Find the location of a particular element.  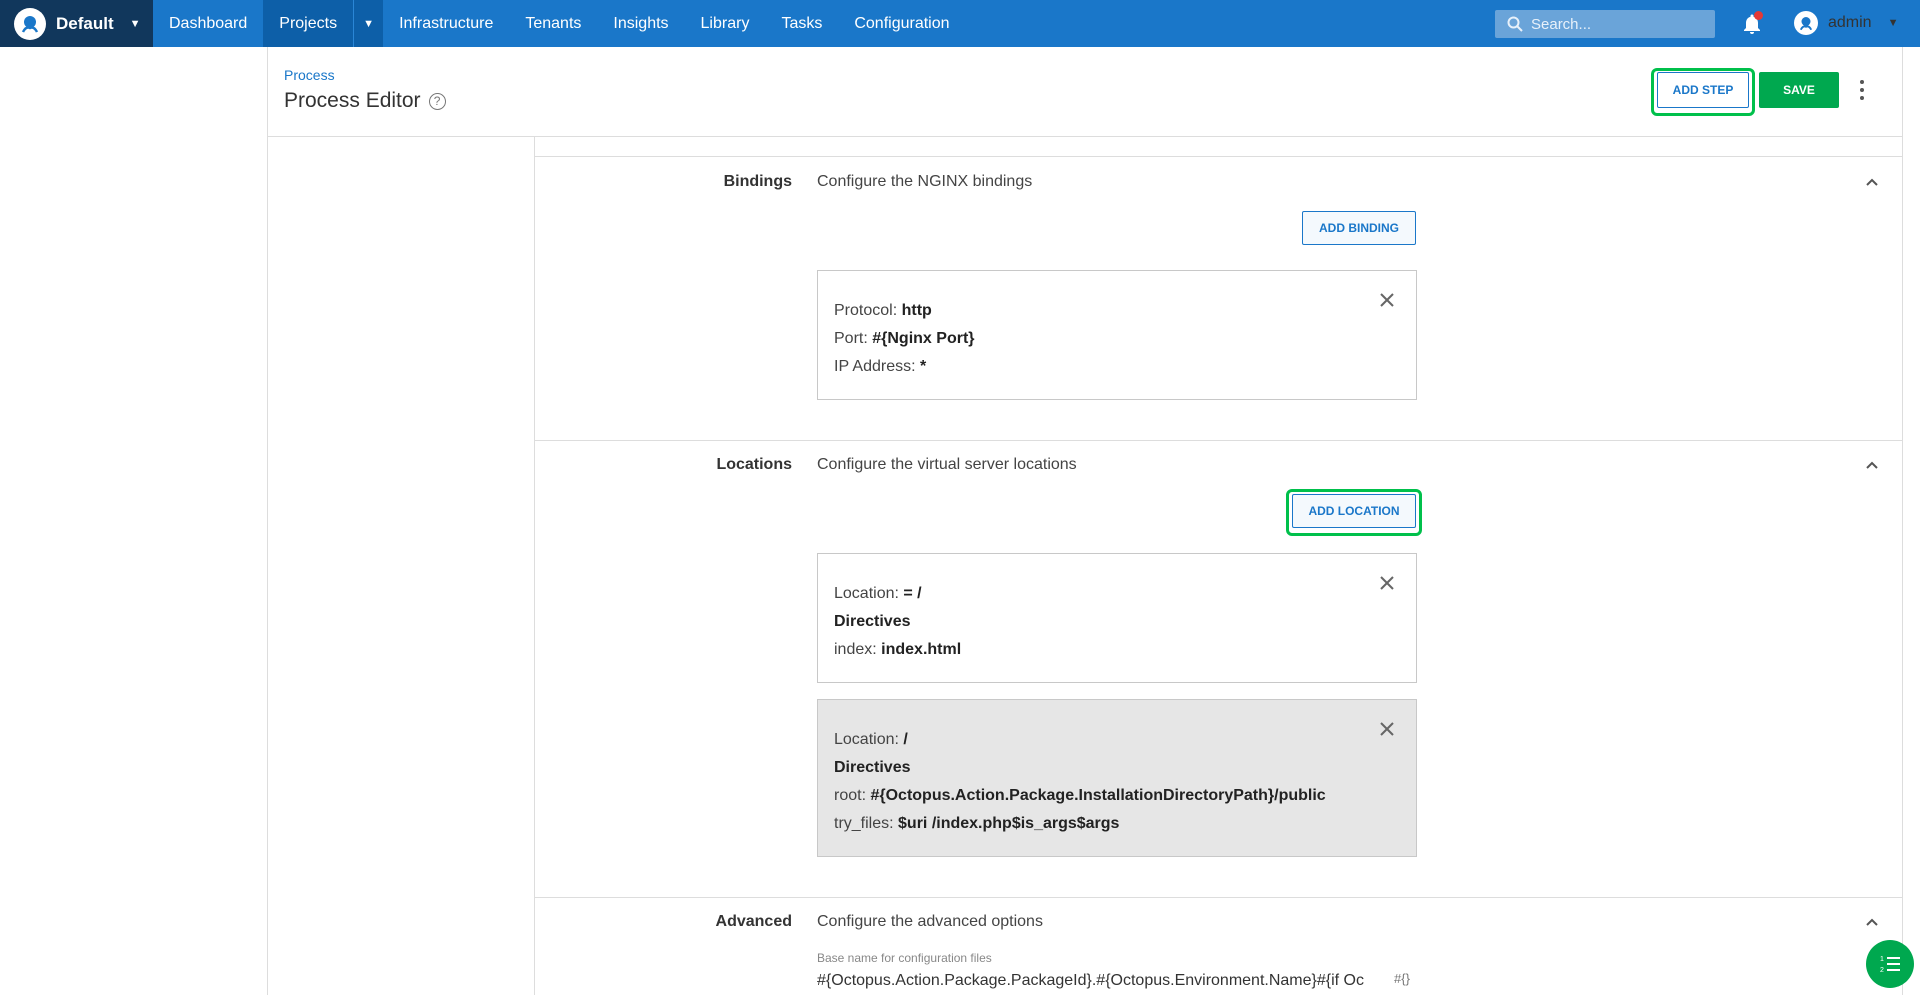

nav-infrastructure: Infrastructure is located at coordinates (446, 23).